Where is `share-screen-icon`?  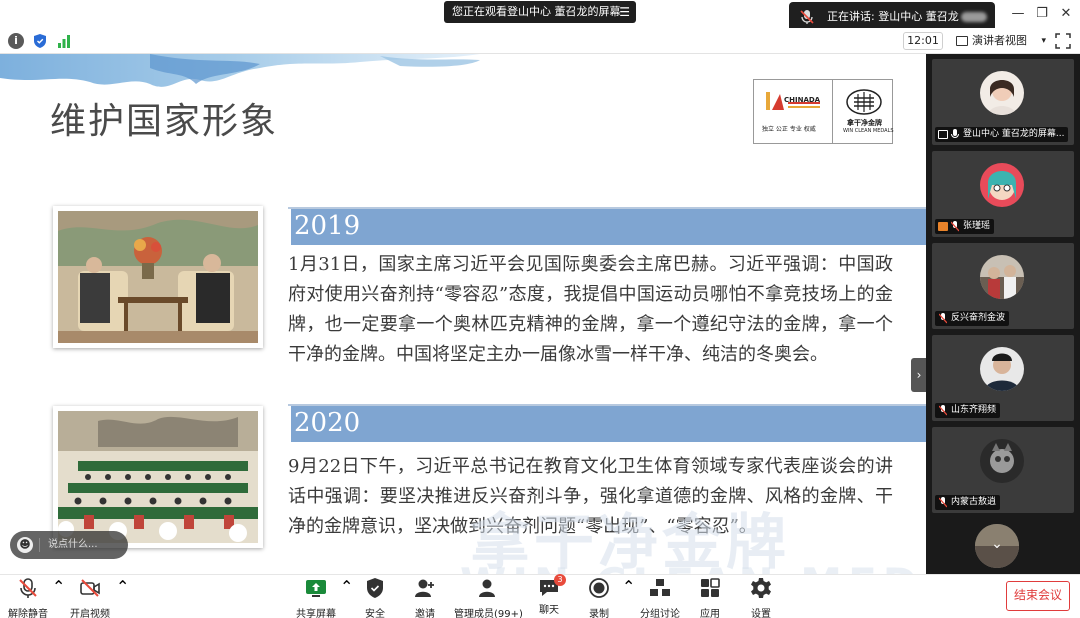
share-screen-icon is located at coordinates (316, 588).